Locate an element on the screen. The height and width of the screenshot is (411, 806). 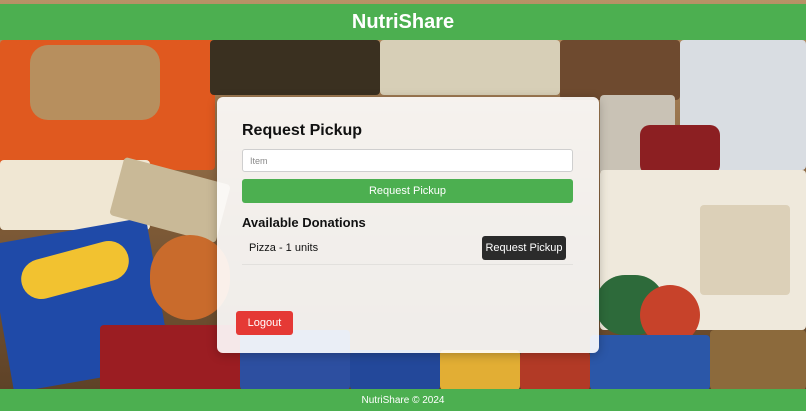
logout-button: Logout is located at coordinates (264, 323).